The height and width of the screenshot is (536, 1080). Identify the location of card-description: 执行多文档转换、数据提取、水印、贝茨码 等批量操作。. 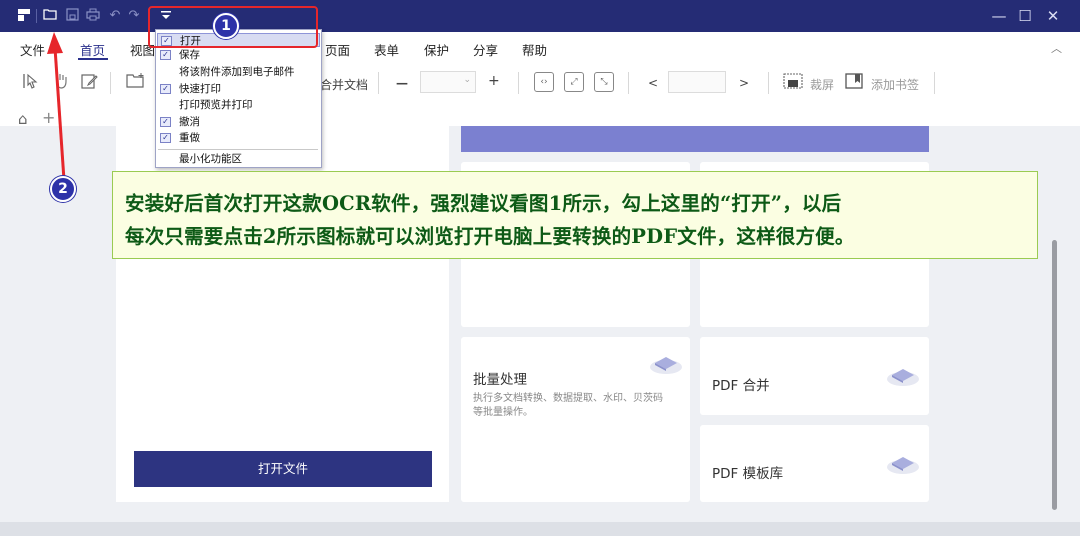
(568, 406).